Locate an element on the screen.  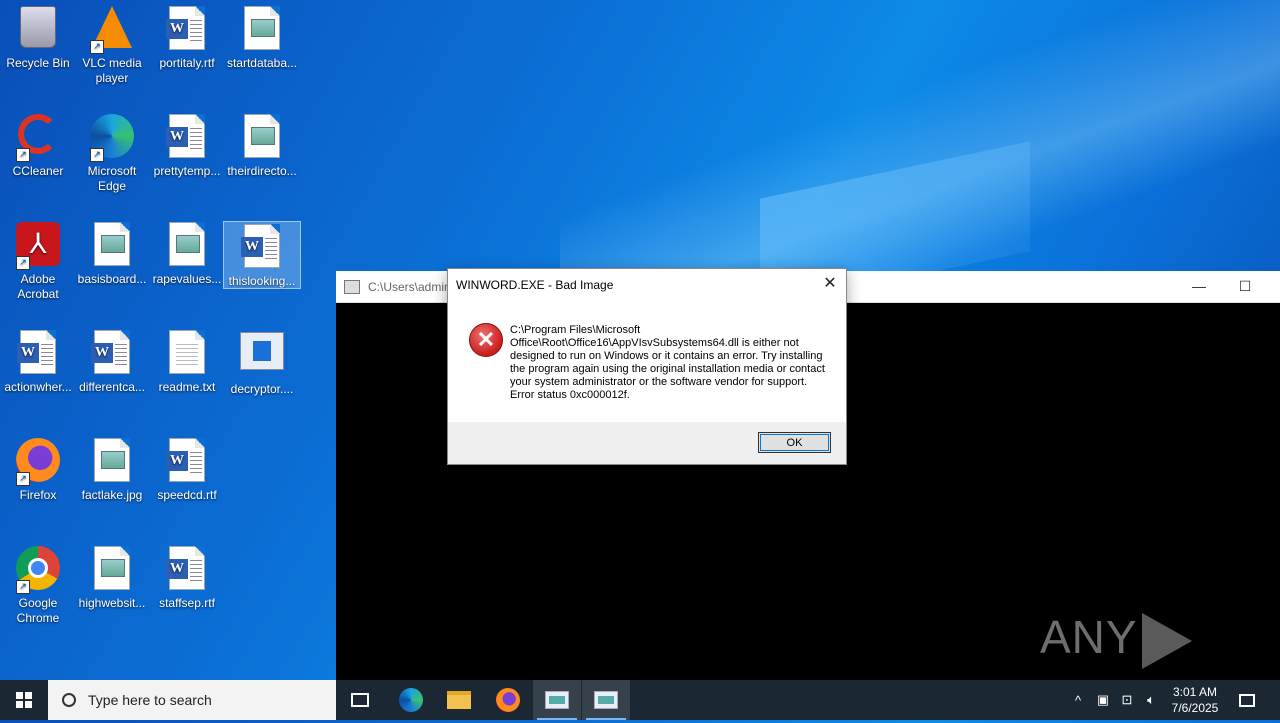
ok-button: OK is located at coordinates (794, 442).